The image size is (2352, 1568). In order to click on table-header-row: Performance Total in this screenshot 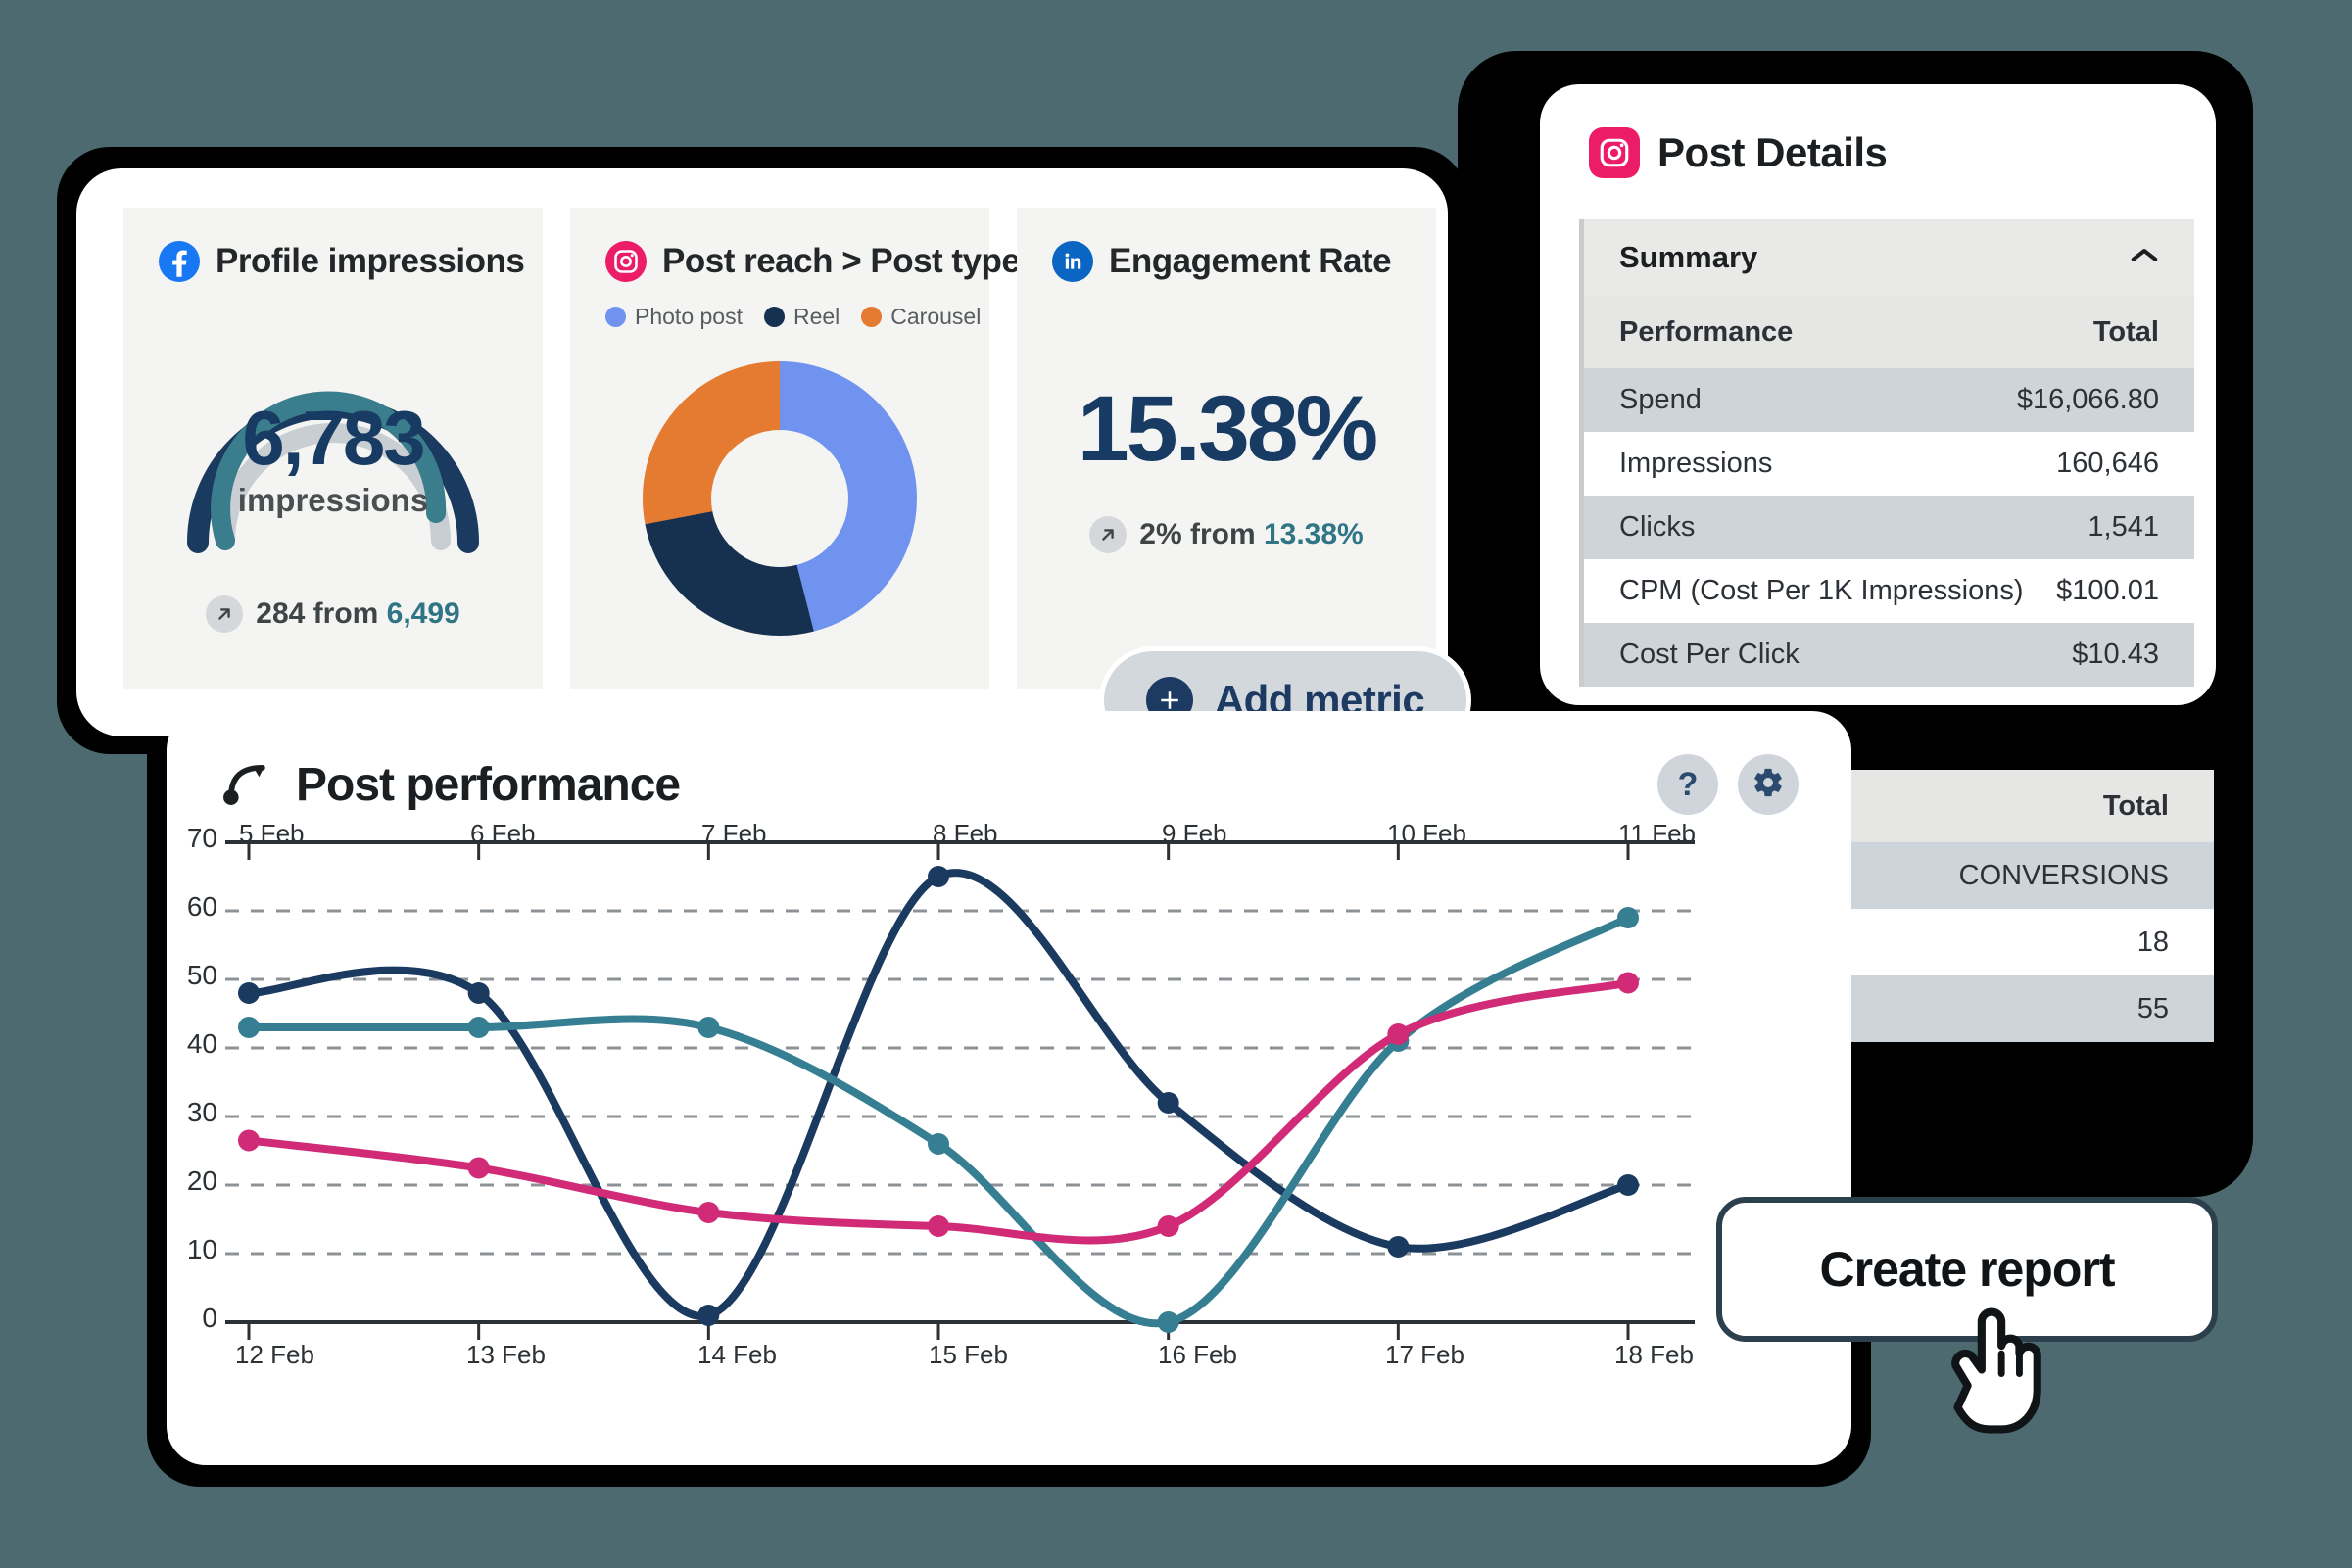, I will do `click(1886, 332)`.